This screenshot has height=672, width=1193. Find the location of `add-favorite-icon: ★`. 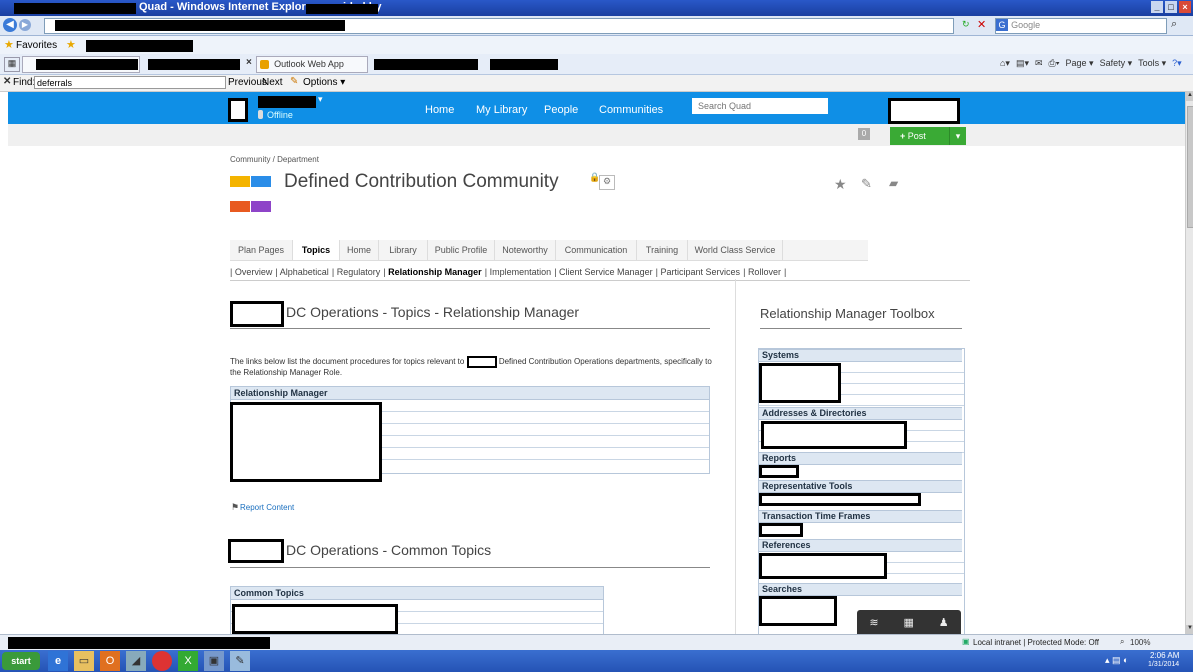

add-favorite-icon: ★ is located at coordinates (71, 44).